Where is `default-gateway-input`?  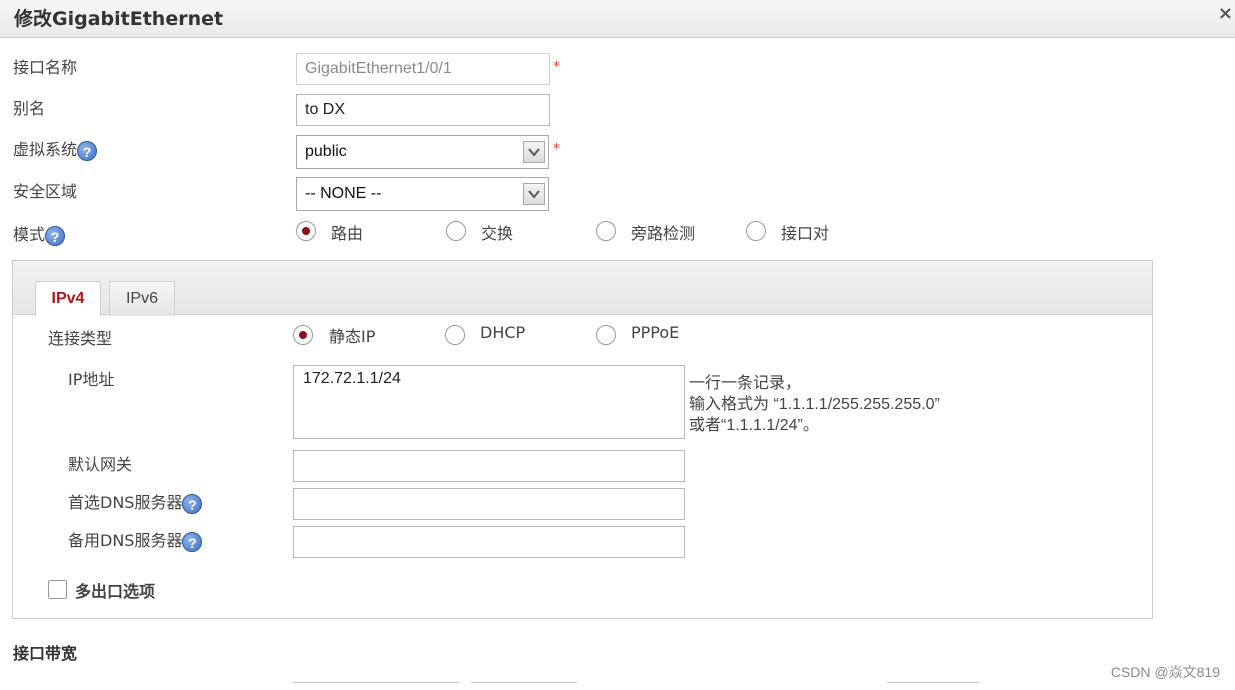
default-gateway-input is located at coordinates (489, 466).